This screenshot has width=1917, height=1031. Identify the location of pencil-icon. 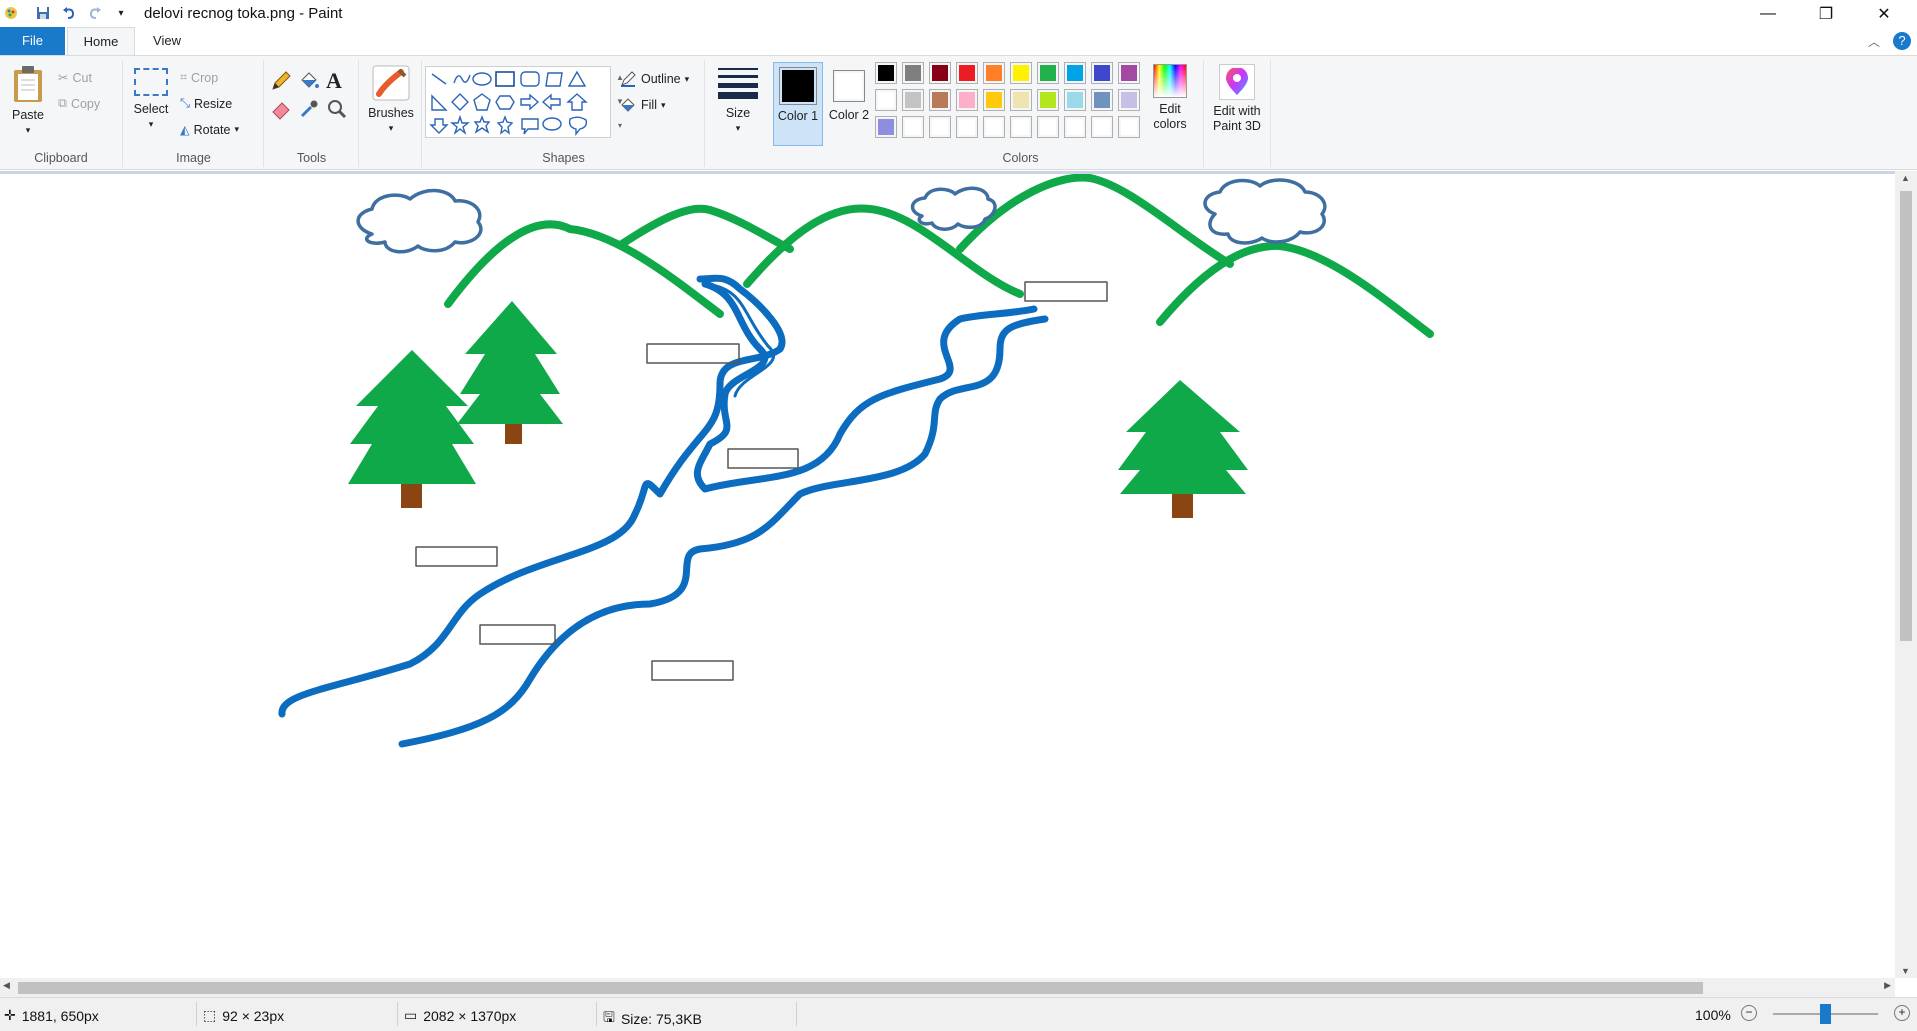
(281, 82).